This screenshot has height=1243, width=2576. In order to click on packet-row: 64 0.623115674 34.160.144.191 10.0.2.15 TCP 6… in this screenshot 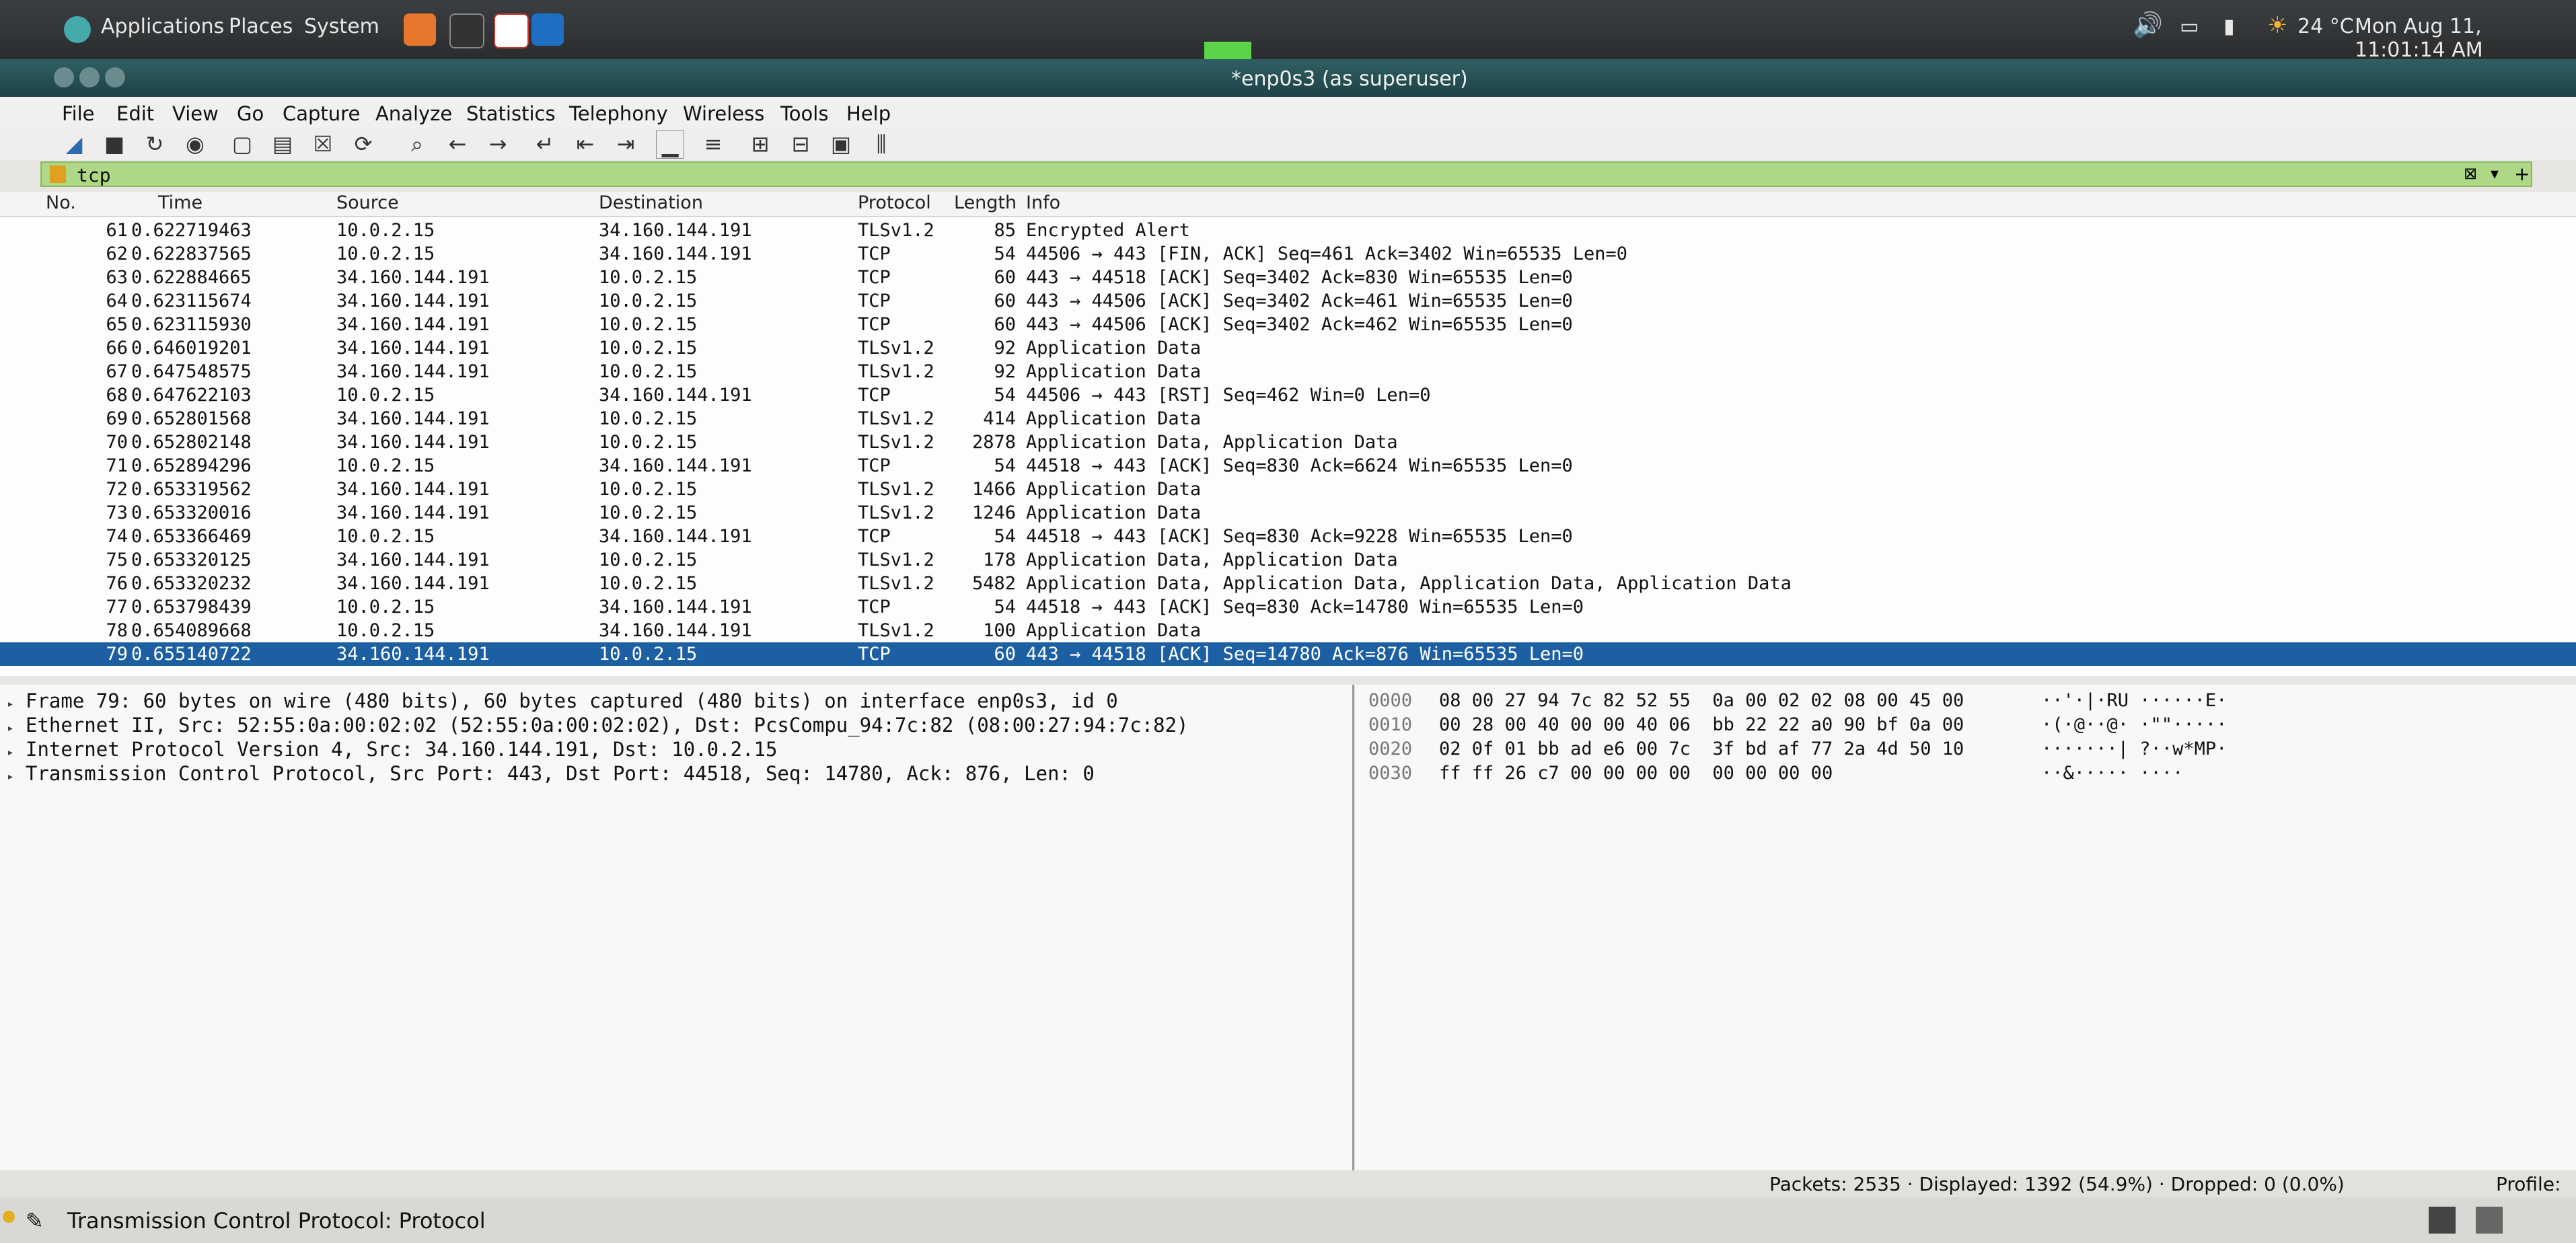, I will do `click(1288, 301)`.